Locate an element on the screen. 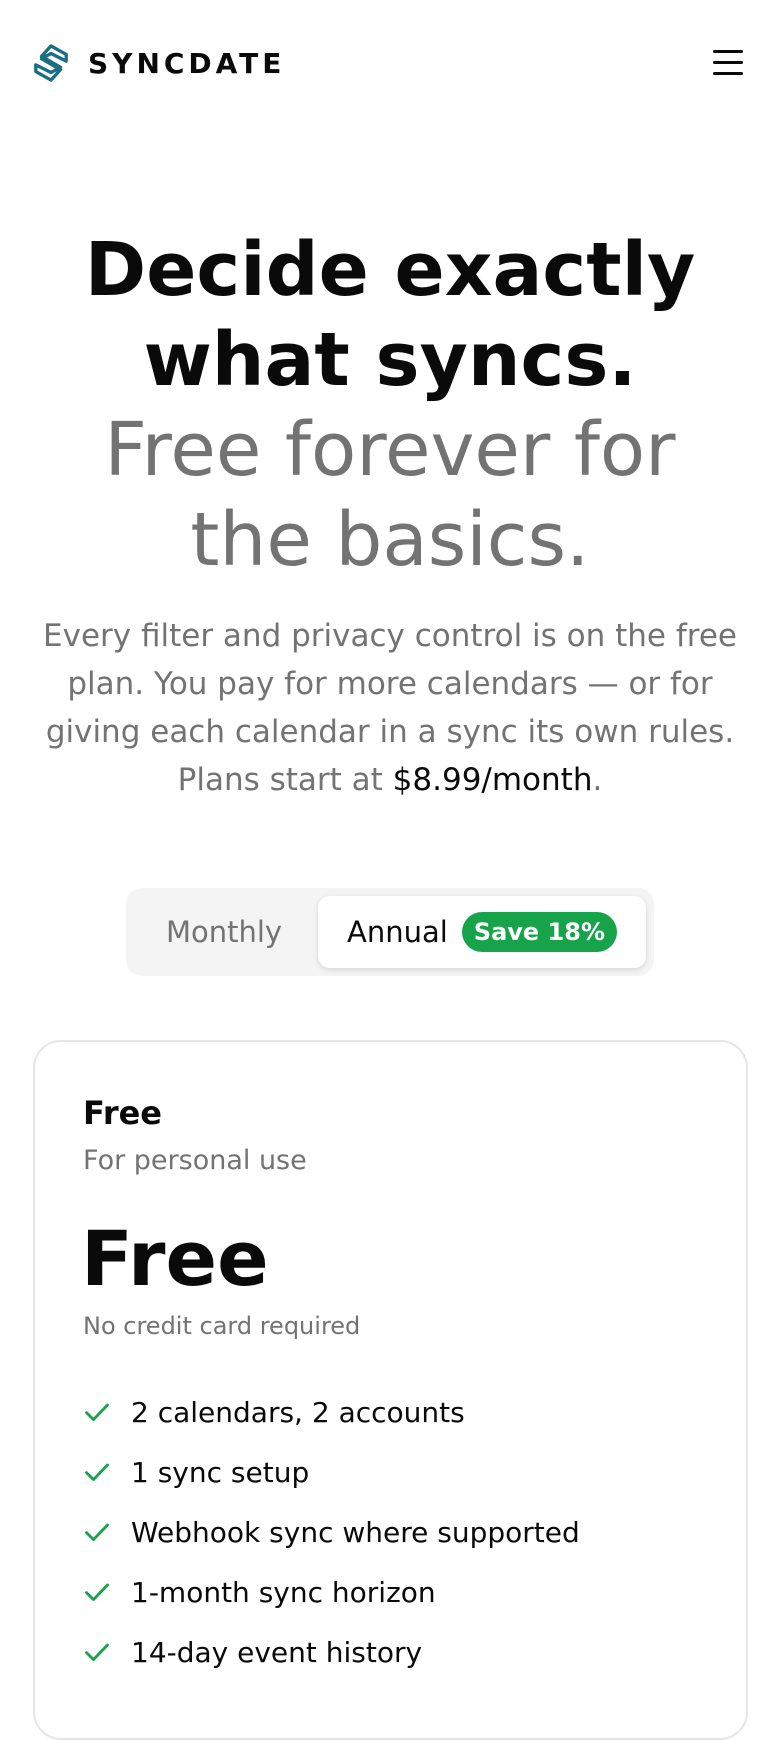 This screenshot has height=1740, width=780. feature-text: Webhook sync where supported is located at coordinates (355, 1532).